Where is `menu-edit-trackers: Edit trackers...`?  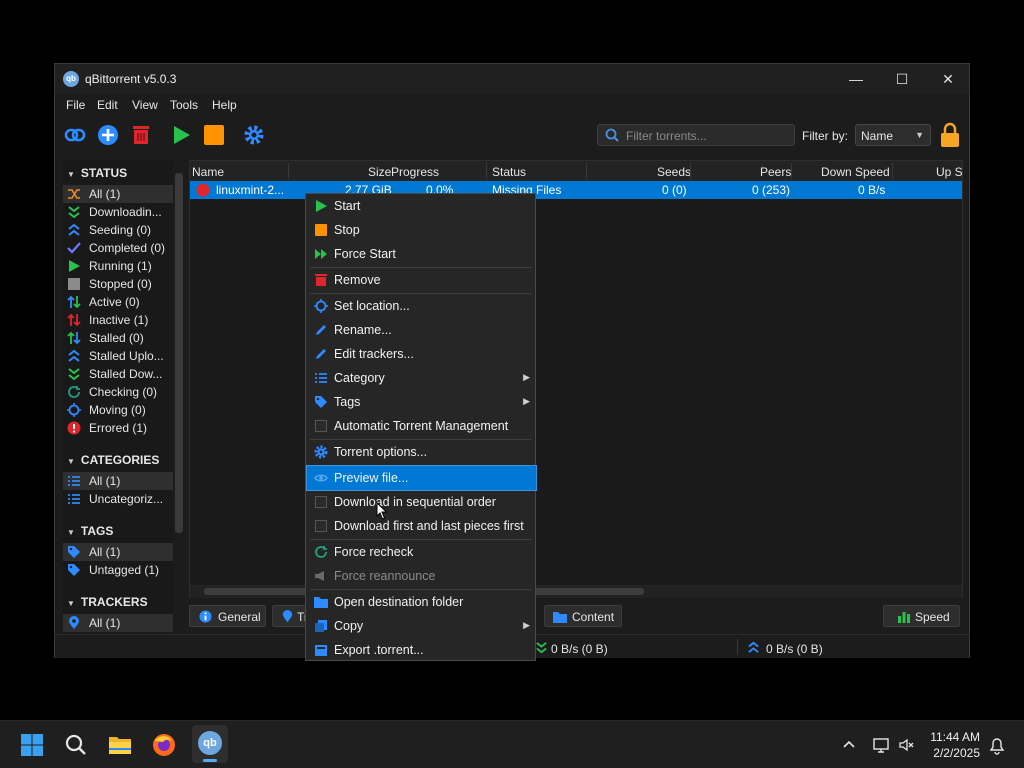 menu-edit-trackers: Edit trackers... is located at coordinates (421, 354).